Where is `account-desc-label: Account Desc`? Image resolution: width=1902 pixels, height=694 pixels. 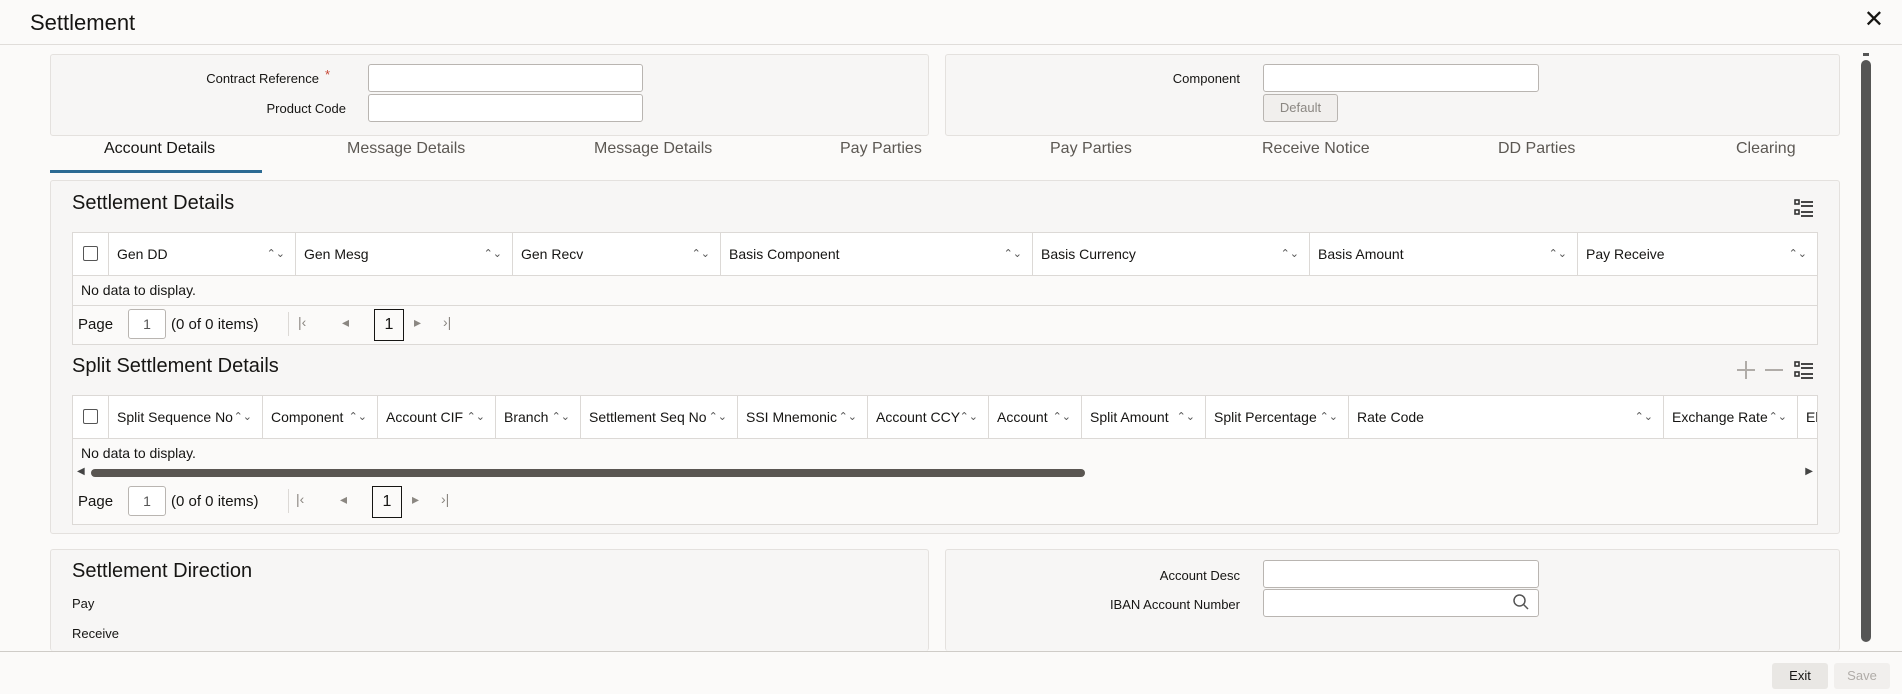
account-desc-label: Account Desc is located at coordinates (1199, 575).